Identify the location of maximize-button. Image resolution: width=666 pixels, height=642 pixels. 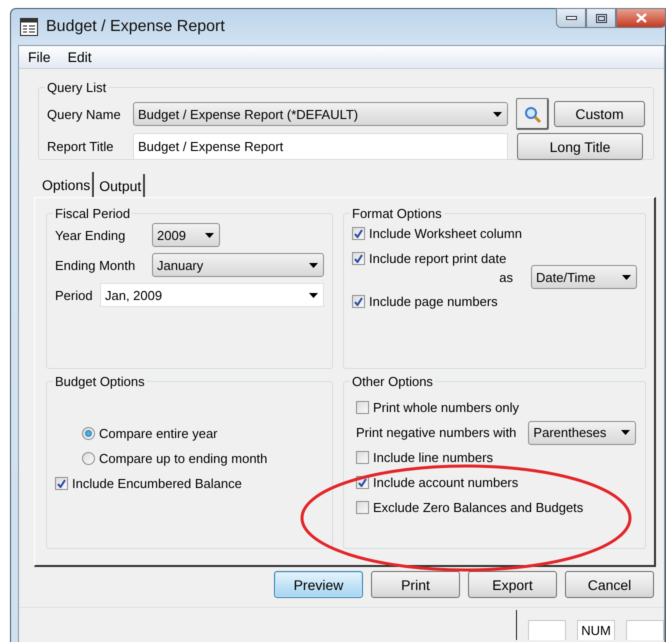
(601, 18).